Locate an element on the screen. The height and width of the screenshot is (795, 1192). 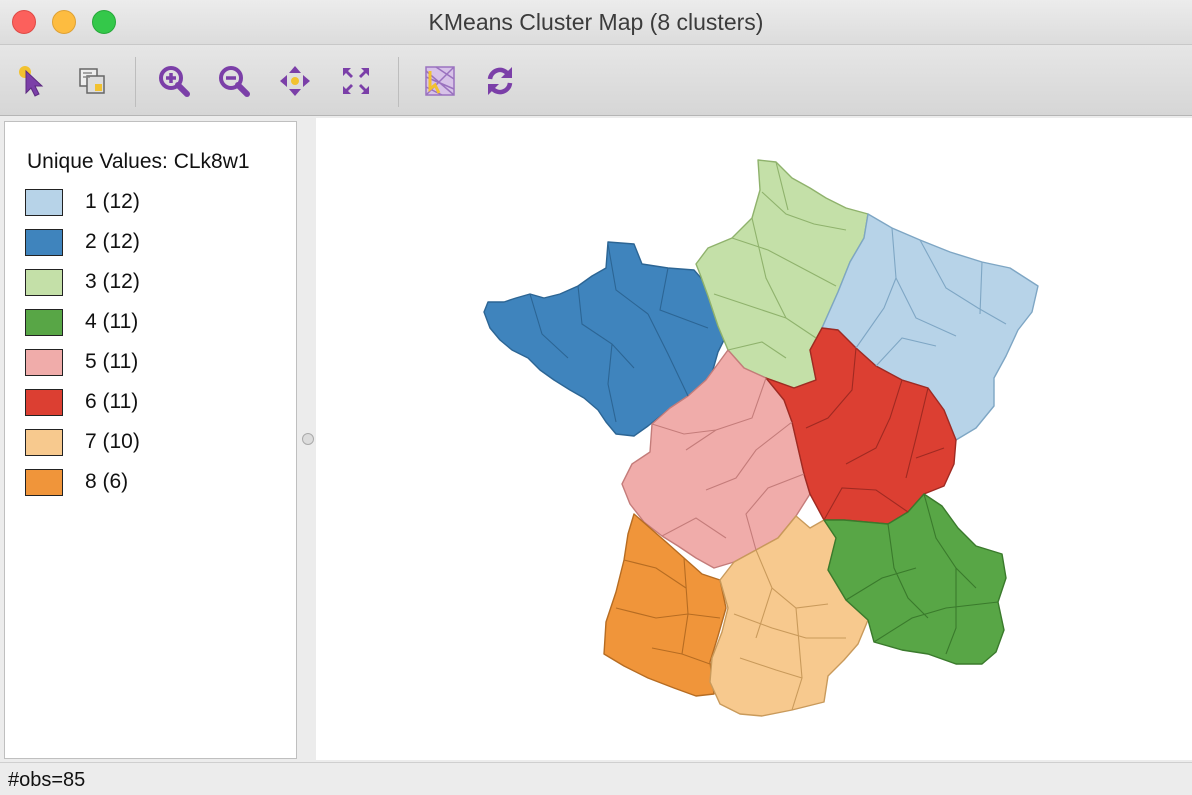
pane-splitter is located at coordinates (306, 441).